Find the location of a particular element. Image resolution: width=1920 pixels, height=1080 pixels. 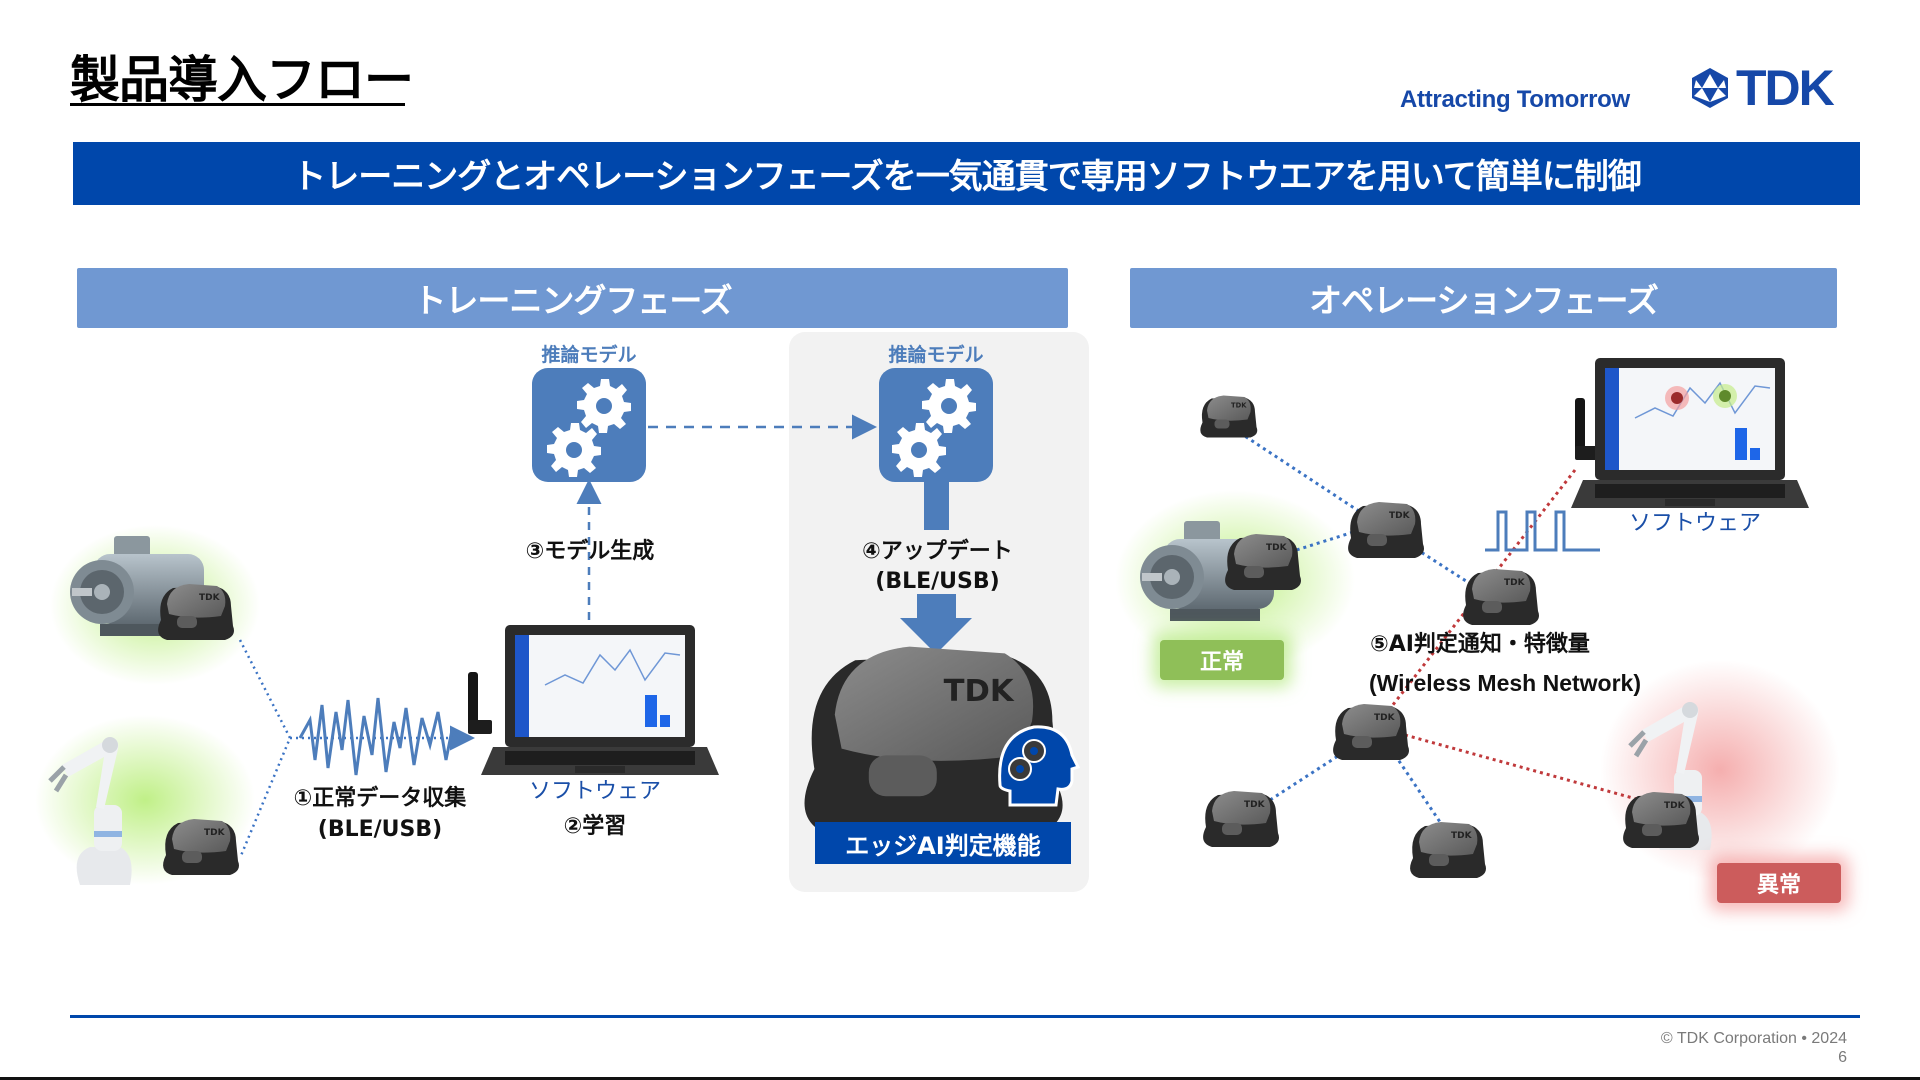

step5-mesh-network-label: (Wireless Mesh Network) is located at coordinates (1505, 683).